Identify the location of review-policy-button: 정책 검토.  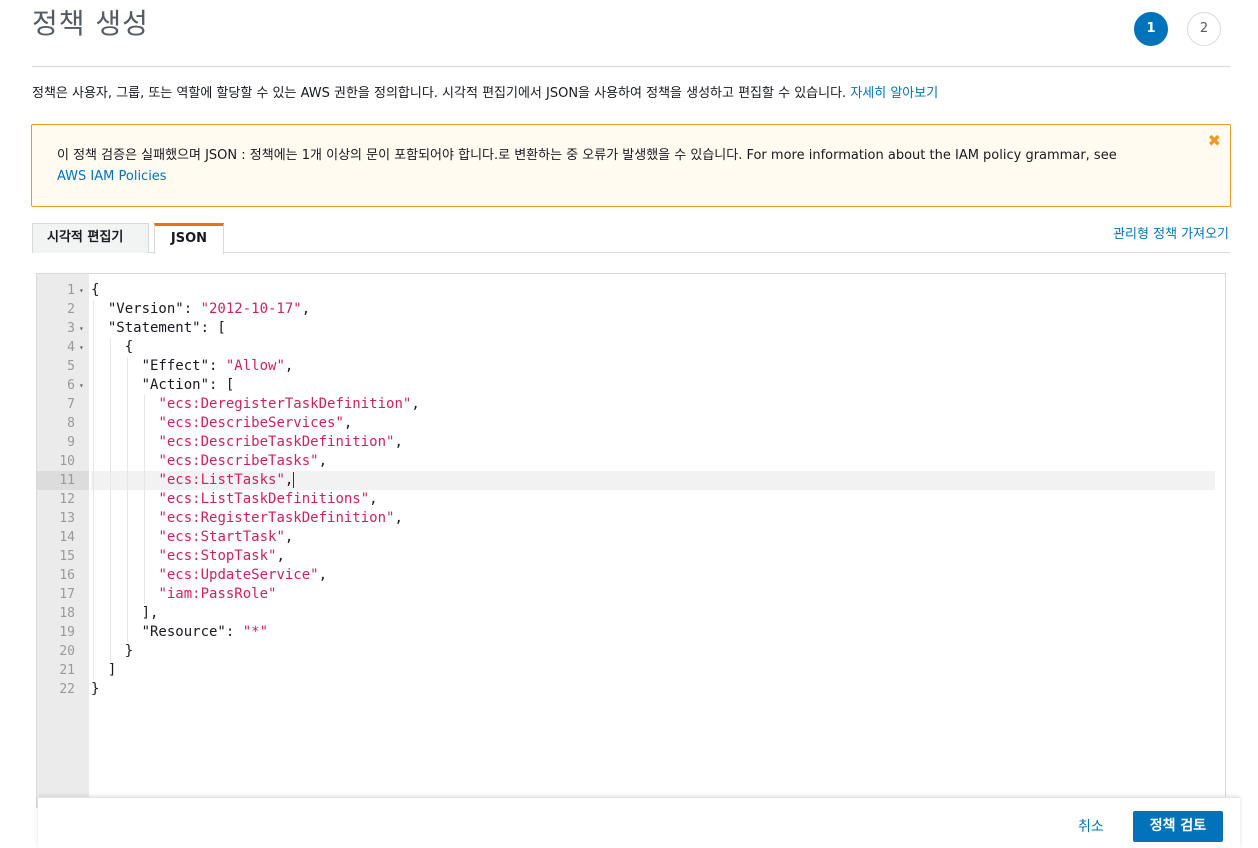
(1178, 826).